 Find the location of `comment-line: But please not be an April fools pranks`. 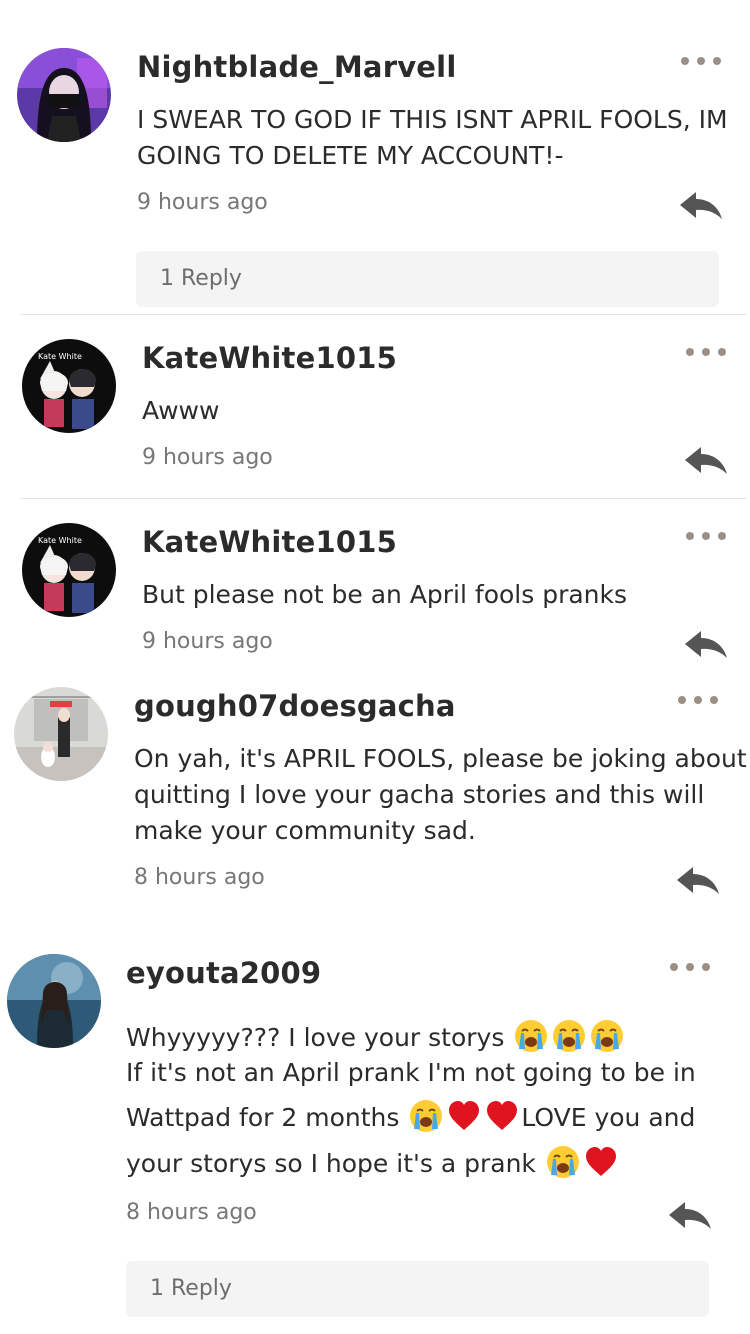

comment-line: But please not be an April fools pranks is located at coordinates (385, 594).